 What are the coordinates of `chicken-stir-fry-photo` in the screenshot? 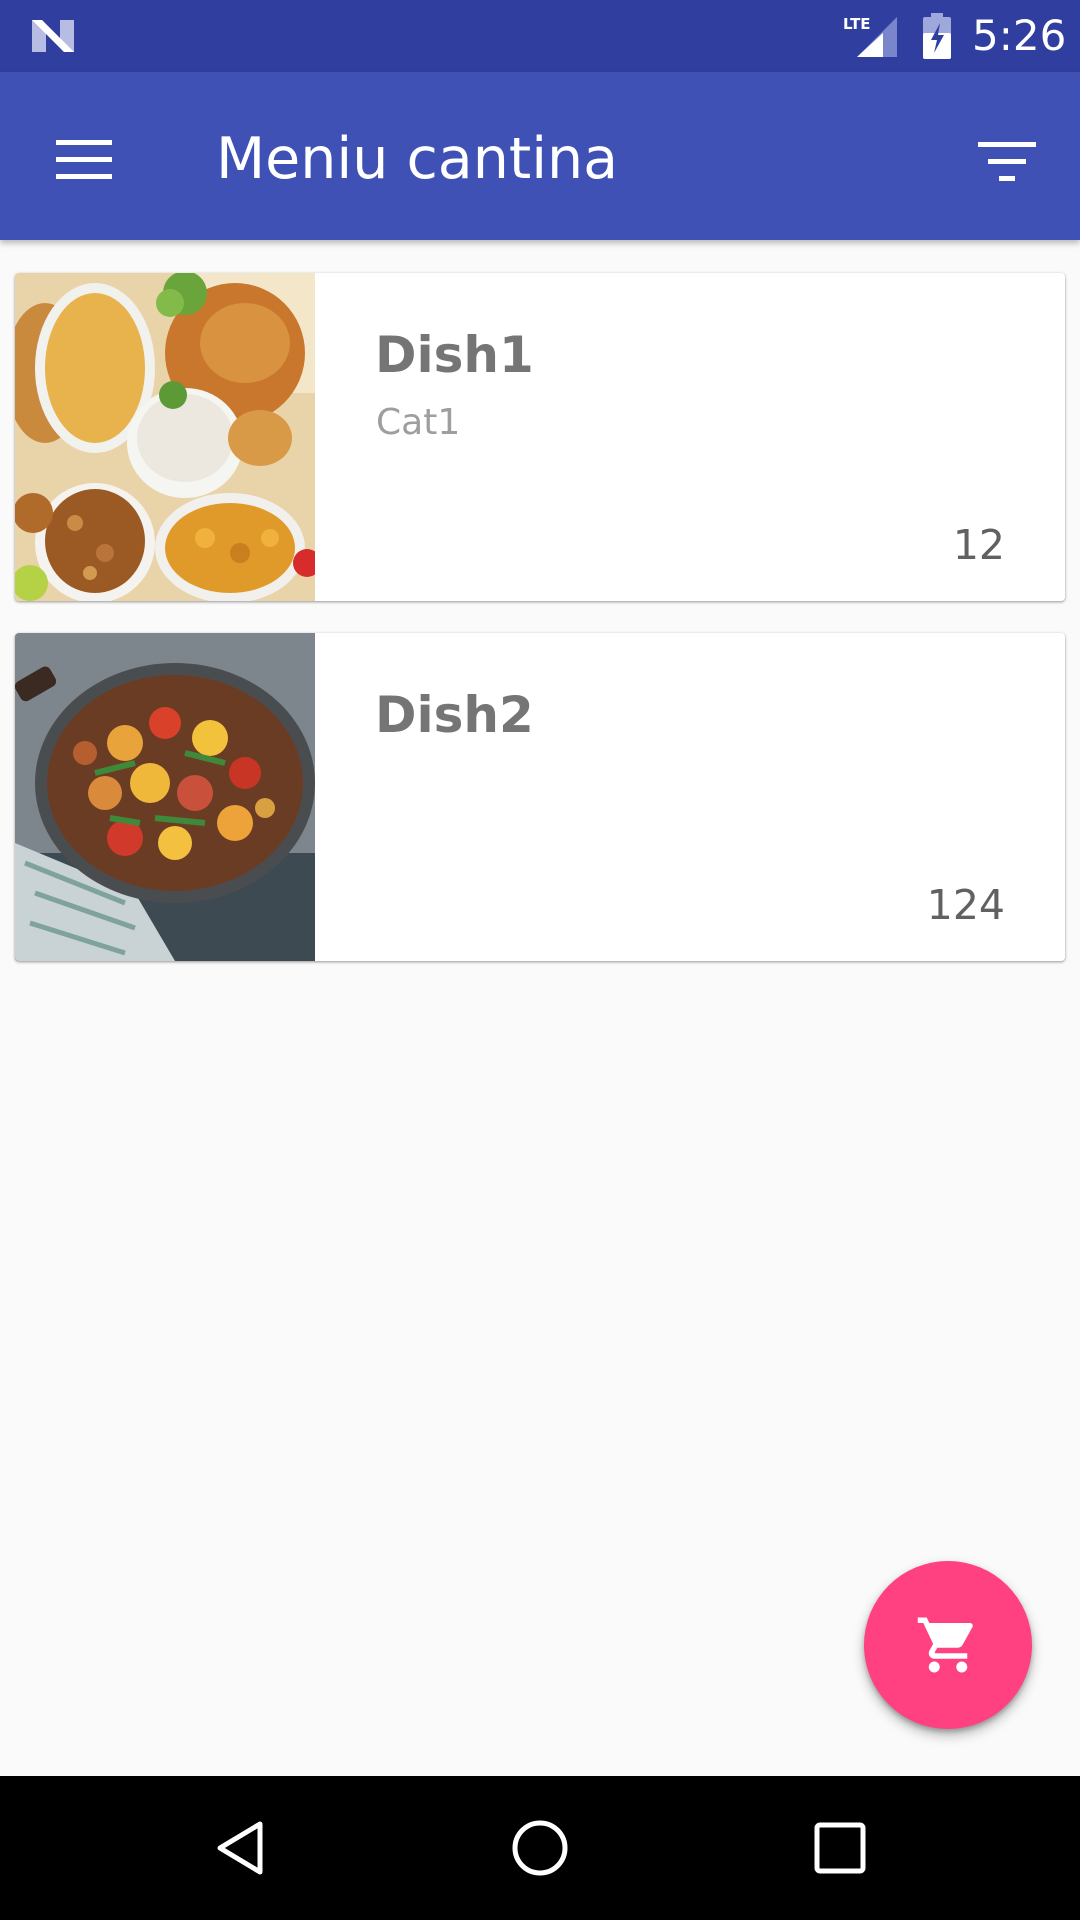 It's located at (165, 797).